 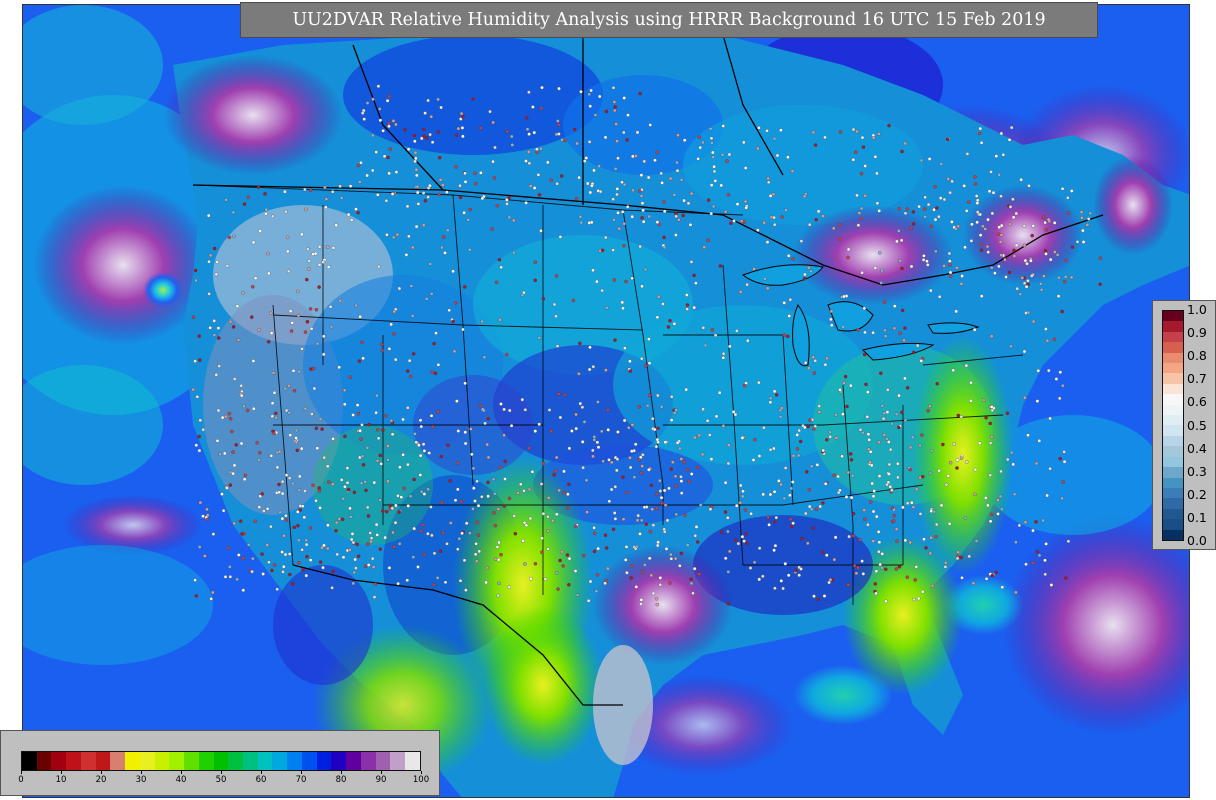 I want to click on rh-colorbar-tick-label: 10, so click(x=61, y=780).